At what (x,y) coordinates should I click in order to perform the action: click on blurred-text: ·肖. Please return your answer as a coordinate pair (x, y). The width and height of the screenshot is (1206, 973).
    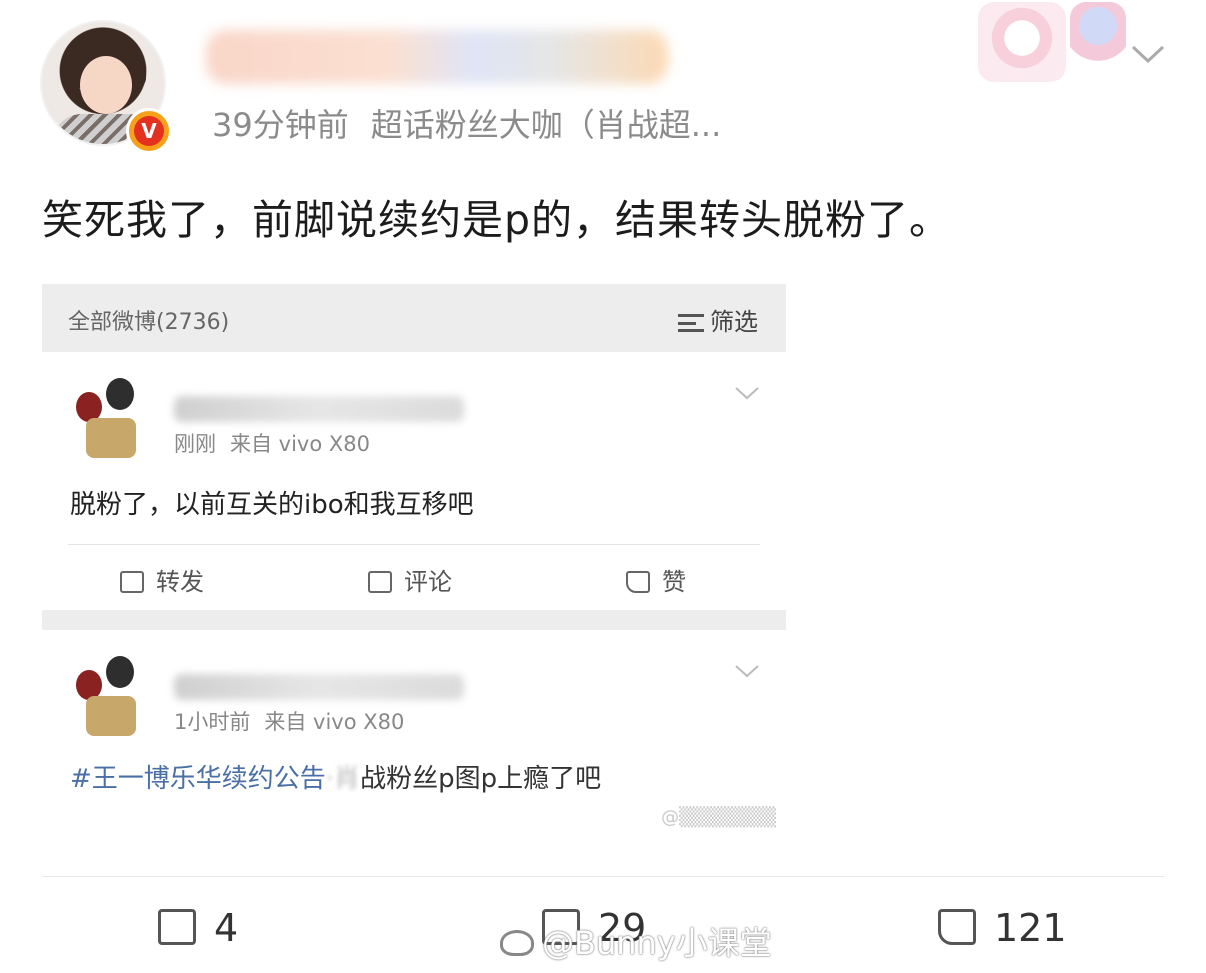
    Looking at the image, I should click on (343, 779).